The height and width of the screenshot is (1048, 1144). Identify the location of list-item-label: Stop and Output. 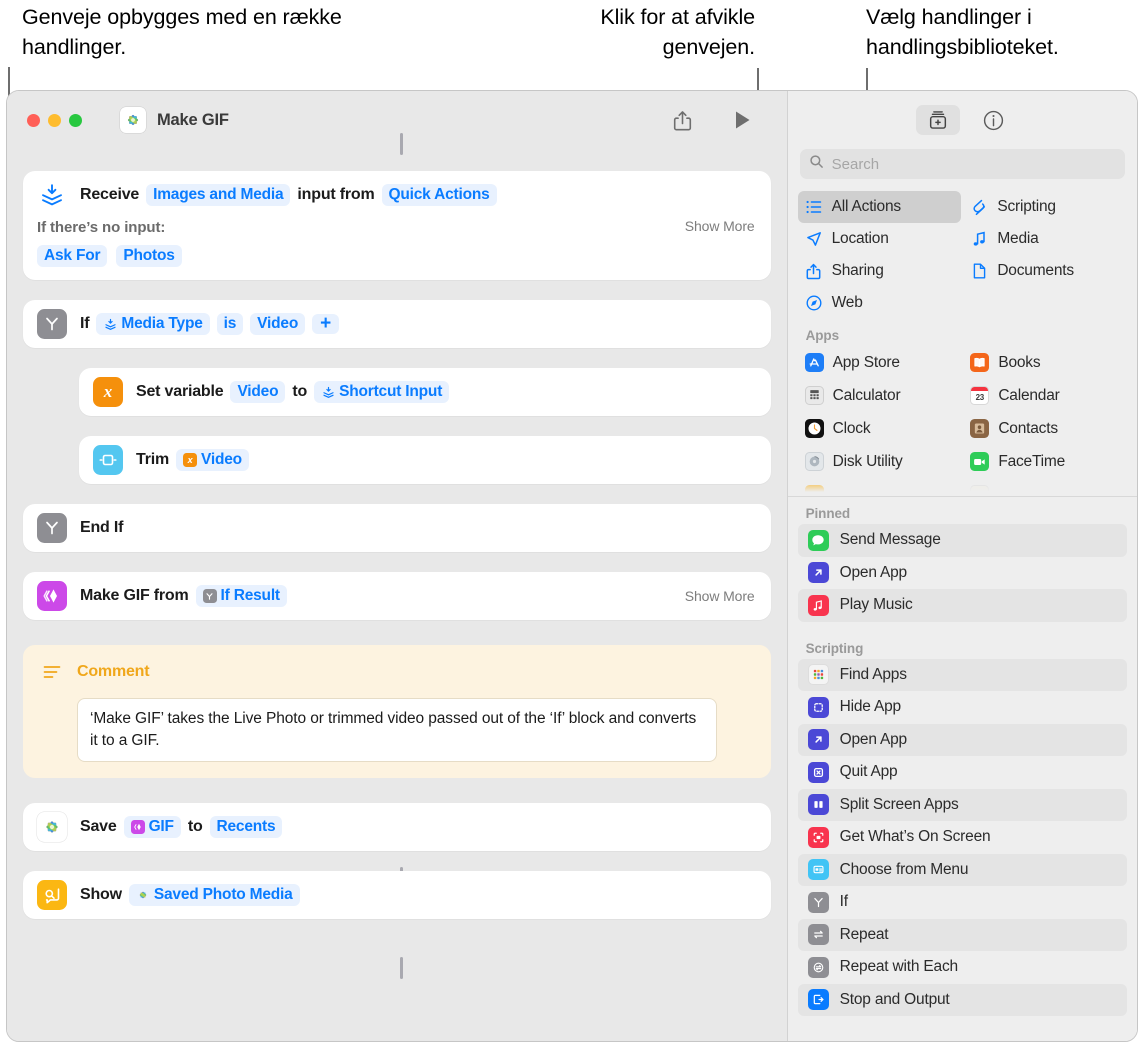
(894, 999).